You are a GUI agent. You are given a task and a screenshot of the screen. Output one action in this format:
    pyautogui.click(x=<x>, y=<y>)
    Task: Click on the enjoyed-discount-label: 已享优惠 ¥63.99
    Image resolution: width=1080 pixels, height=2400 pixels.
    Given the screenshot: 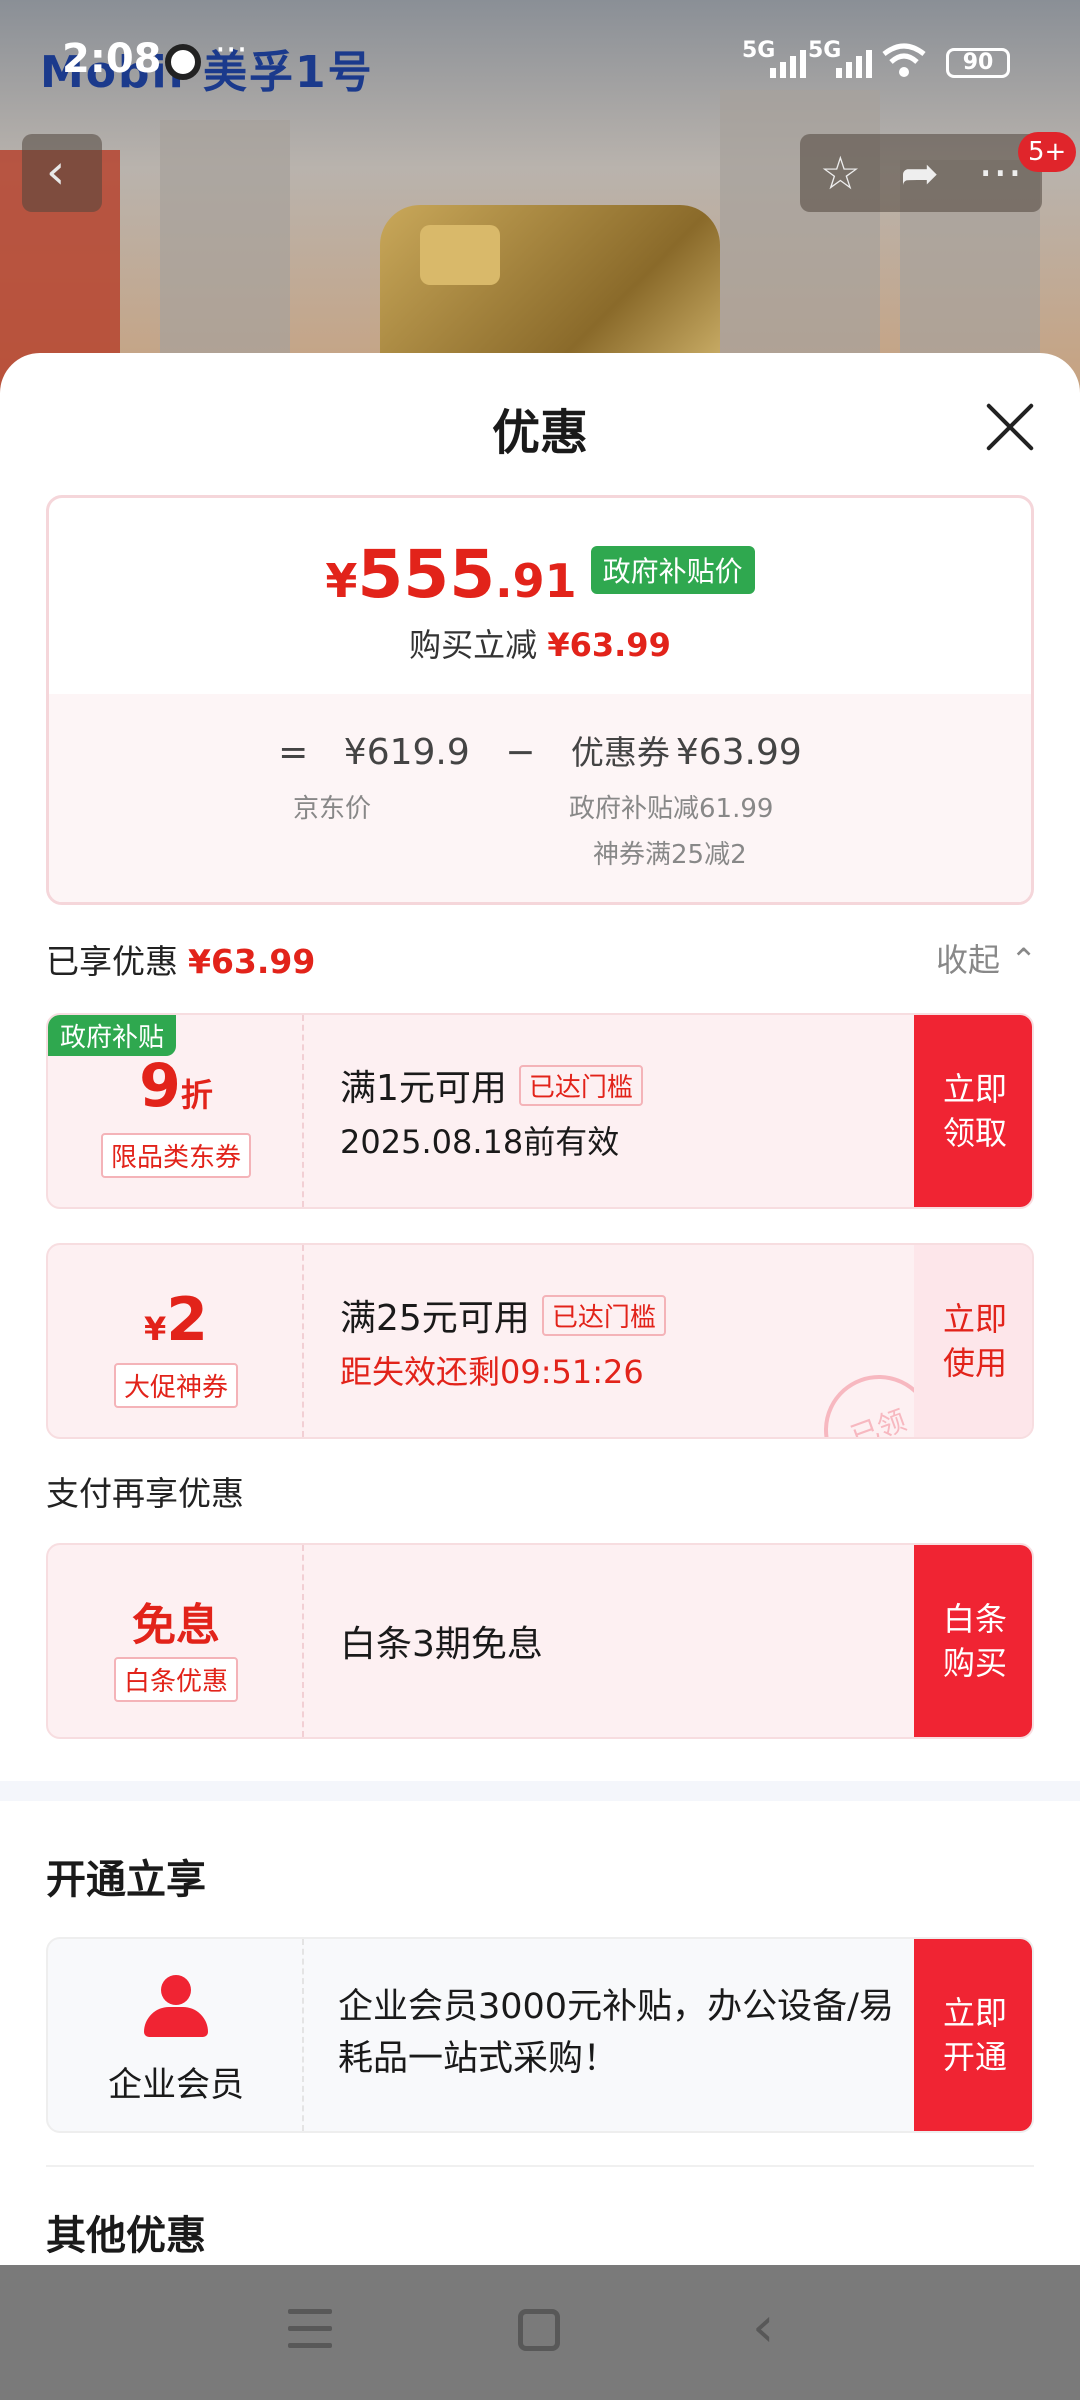 What is the action you would take?
    pyautogui.click(x=180, y=959)
    